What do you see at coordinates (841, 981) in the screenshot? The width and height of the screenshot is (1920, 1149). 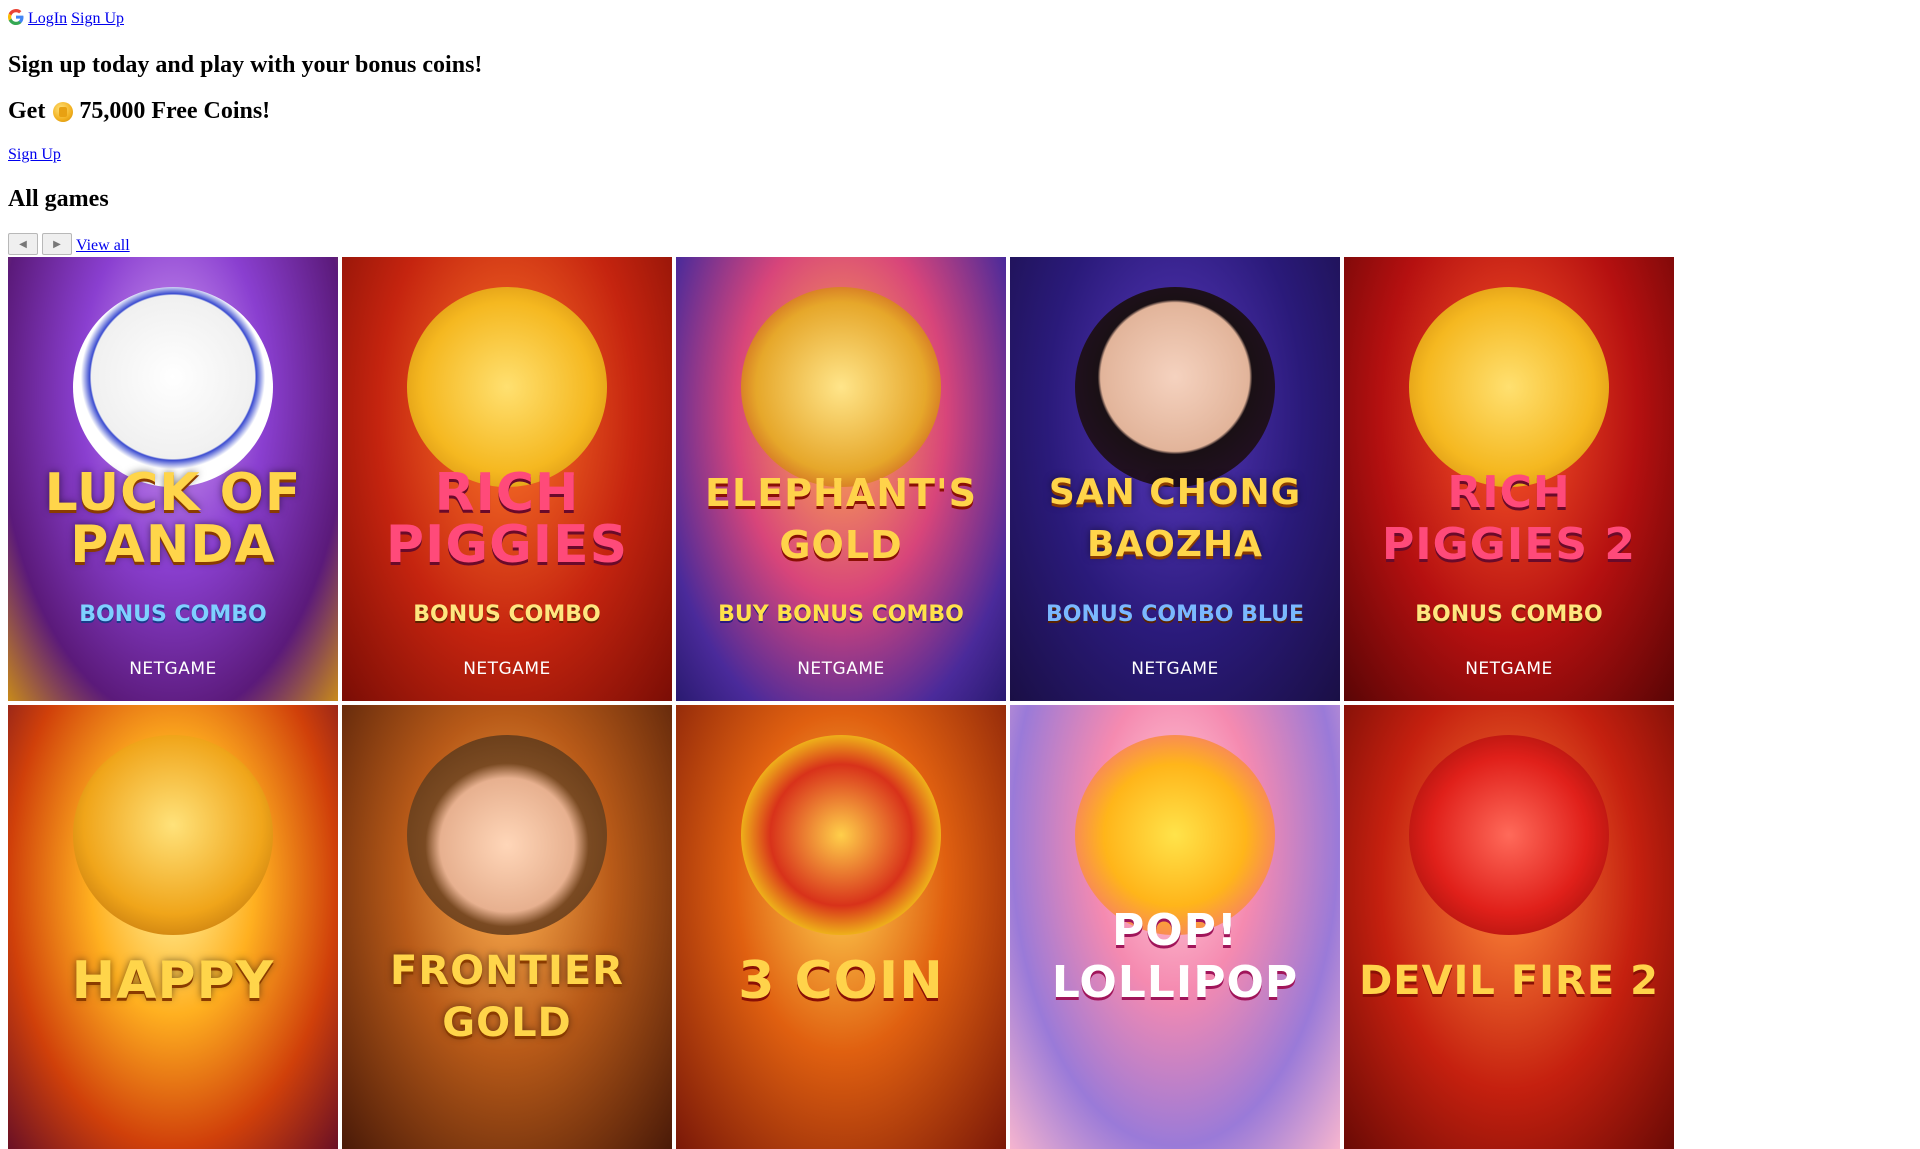 I see `game-title: 3 COIN` at bounding box center [841, 981].